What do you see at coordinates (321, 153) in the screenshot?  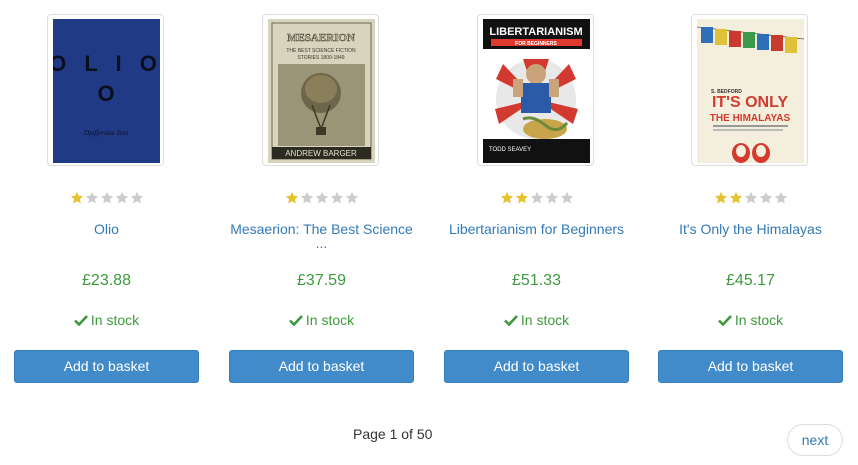 I see `svg-text: ANDREW BARGER` at bounding box center [321, 153].